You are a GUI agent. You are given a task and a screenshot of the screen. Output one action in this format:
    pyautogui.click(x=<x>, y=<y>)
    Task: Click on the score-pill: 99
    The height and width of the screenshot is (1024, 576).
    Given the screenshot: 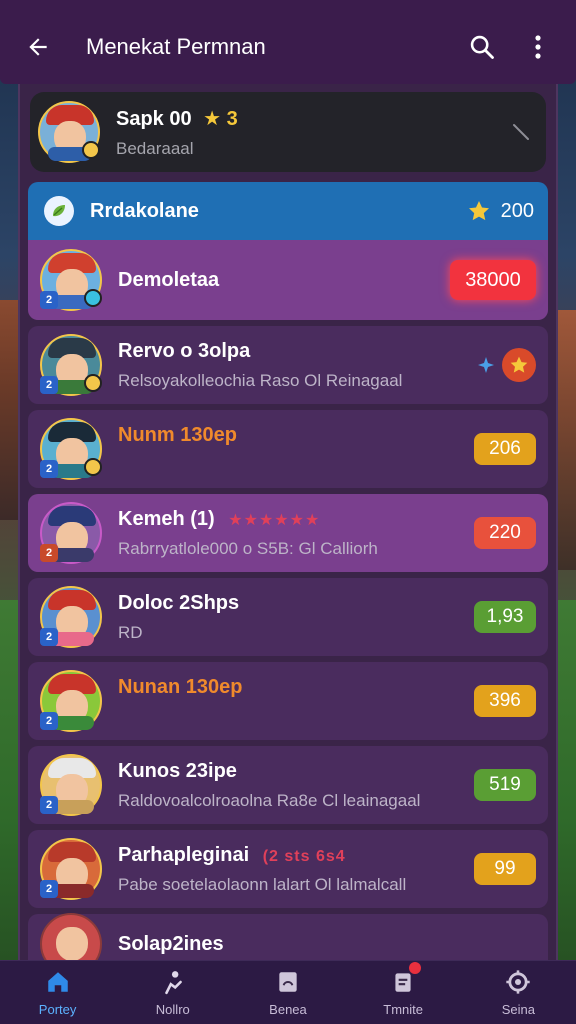 What is the action you would take?
    pyautogui.click(x=505, y=869)
    